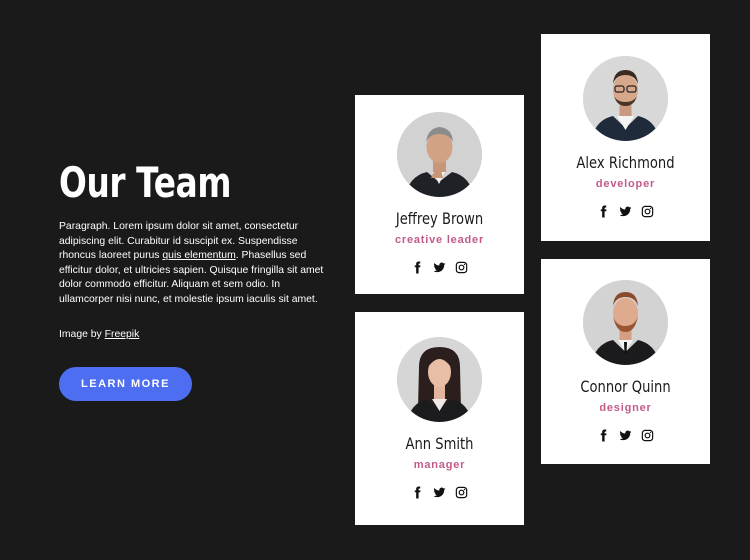 This screenshot has height=560, width=750. I want to click on learn-more-button: LEARN MORE, so click(125, 384).